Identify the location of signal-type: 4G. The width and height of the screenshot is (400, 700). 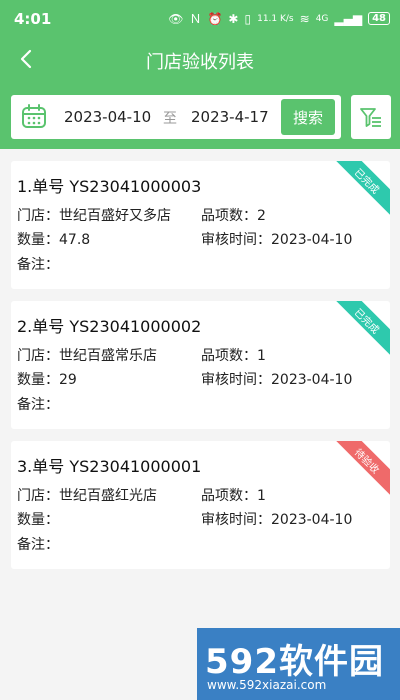
(322, 18).